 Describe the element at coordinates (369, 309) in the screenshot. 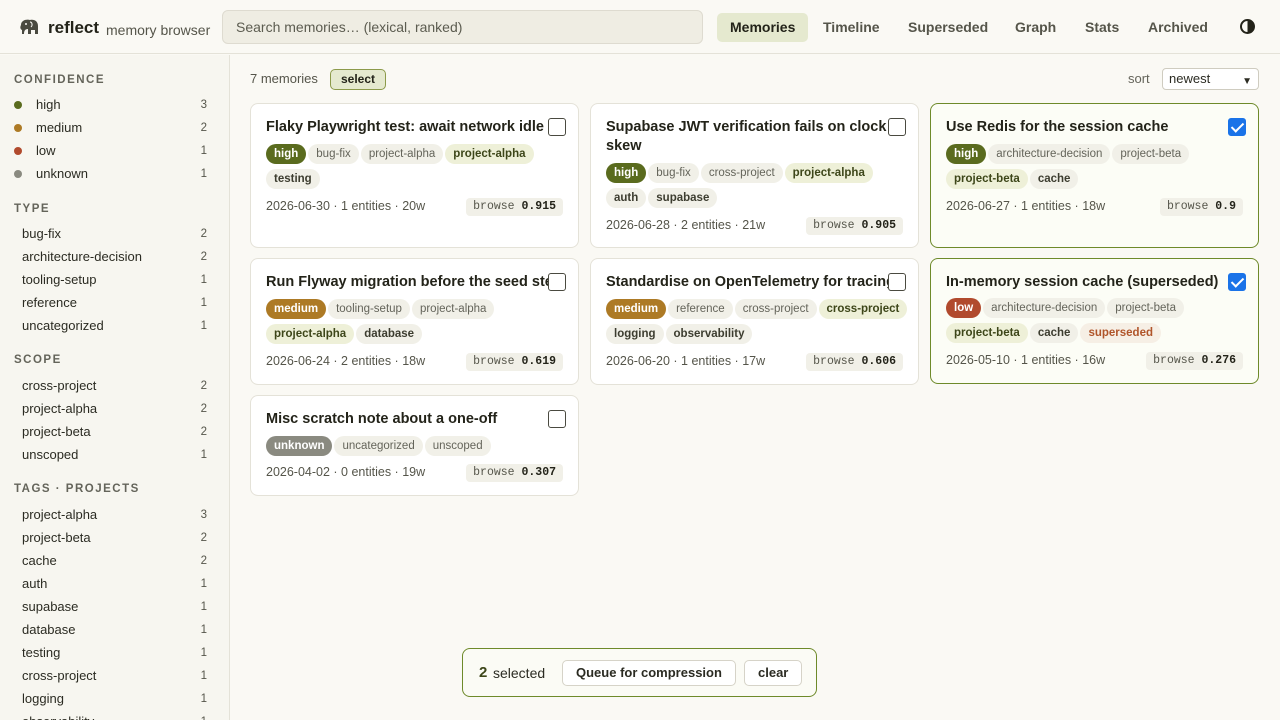

I see `tag-chip: tooling-setup` at that location.